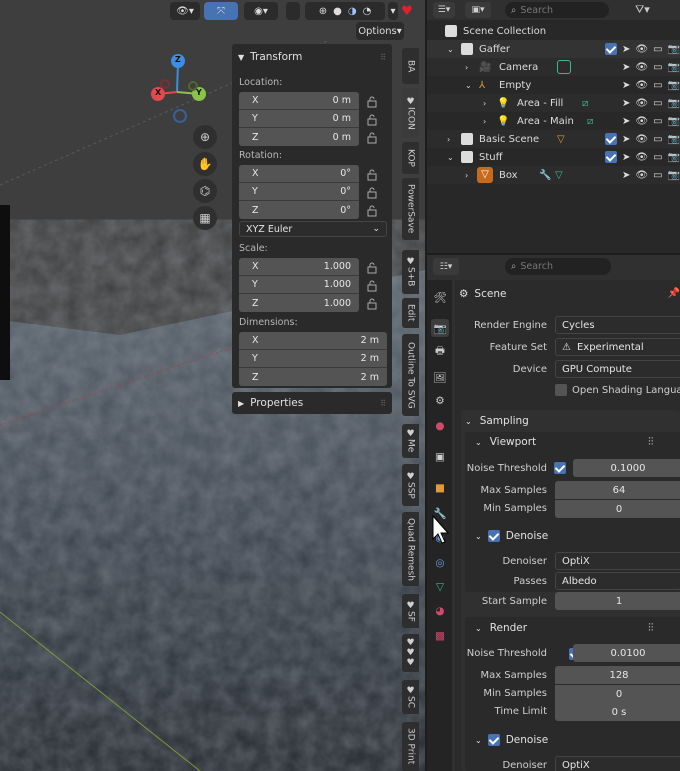  What do you see at coordinates (617, 490) in the screenshot?
I see `vp-max-field: 64` at bounding box center [617, 490].